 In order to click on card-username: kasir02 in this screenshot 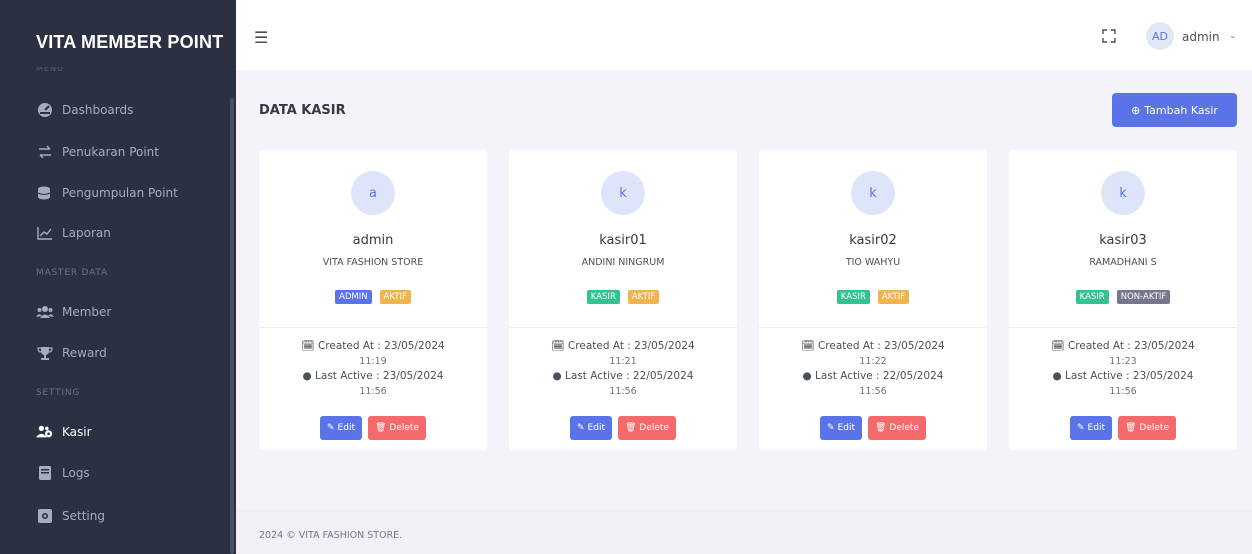, I will do `click(873, 240)`.